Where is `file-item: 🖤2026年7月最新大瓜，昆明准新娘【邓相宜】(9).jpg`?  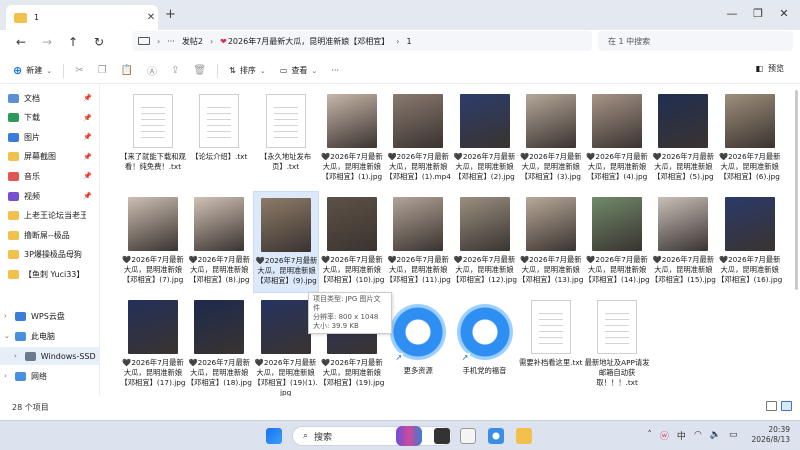
file-item: 🖤2026年7月最新大瓜，昆明准新娘【邓相宜】(9).jpg is located at coordinates (285, 242).